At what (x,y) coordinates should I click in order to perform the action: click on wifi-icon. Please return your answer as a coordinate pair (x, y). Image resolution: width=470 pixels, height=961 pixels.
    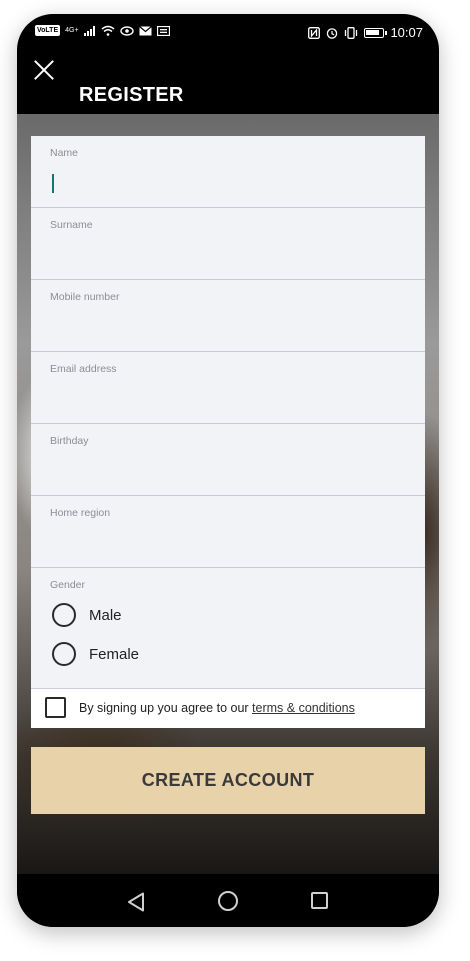
    Looking at the image, I should click on (108, 30).